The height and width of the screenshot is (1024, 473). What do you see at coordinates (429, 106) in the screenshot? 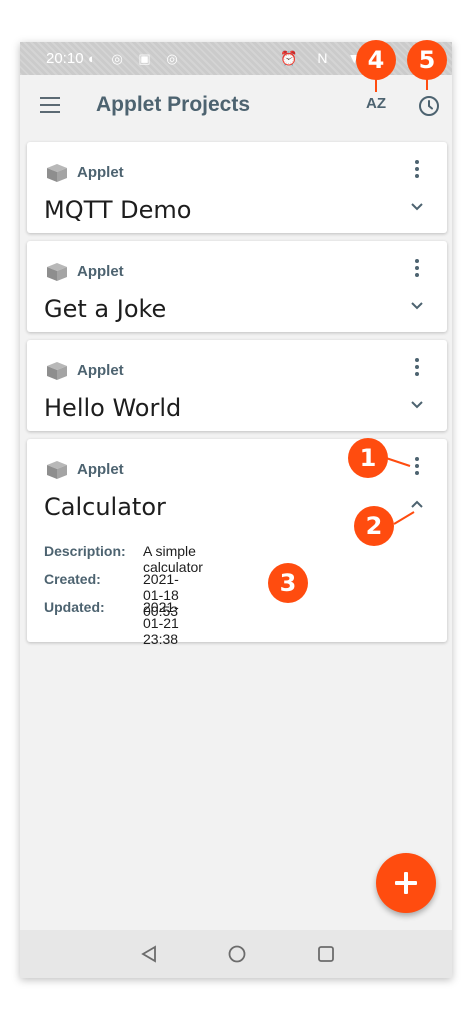
I see `history-clock-icon` at bounding box center [429, 106].